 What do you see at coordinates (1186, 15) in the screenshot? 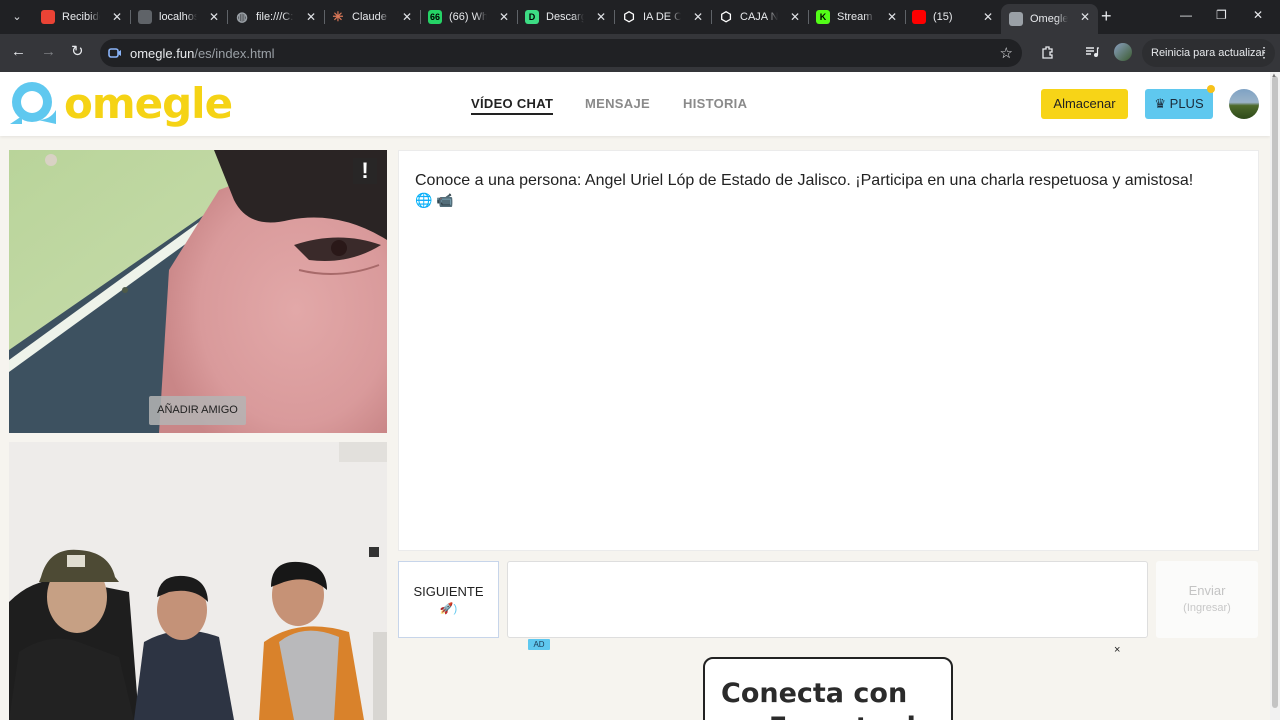
I see `minimize-icon: —` at bounding box center [1186, 15].